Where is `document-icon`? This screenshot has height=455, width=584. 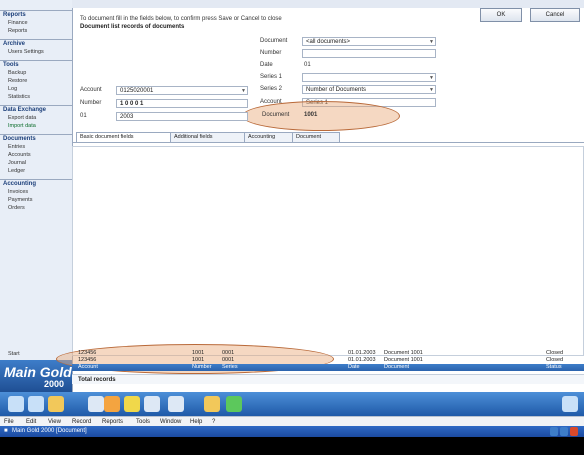
document-icon is located at coordinates (96, 404).